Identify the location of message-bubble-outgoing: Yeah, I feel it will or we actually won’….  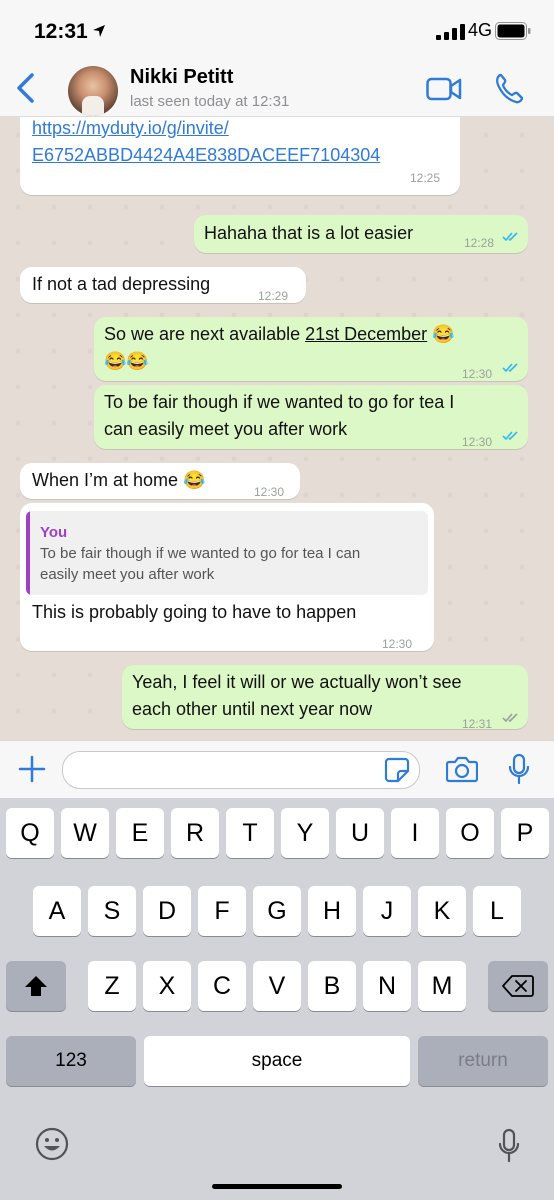
(325, 698).